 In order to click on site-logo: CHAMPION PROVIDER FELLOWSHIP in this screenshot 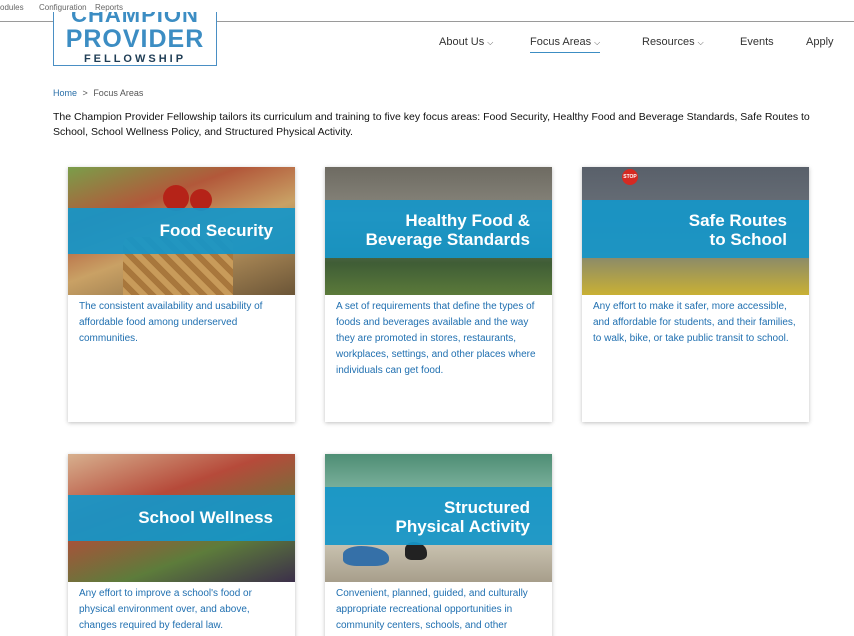, I will do `click(135, 39)`.